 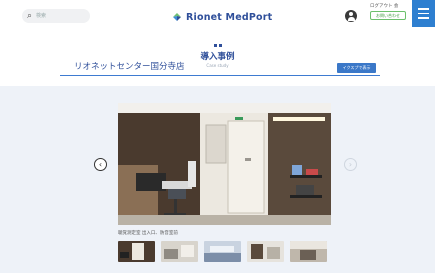 What do you see at coordinates (177, 17) in the screenshot?
I see `logo-mark-icon` at bounding box center [177, 17].